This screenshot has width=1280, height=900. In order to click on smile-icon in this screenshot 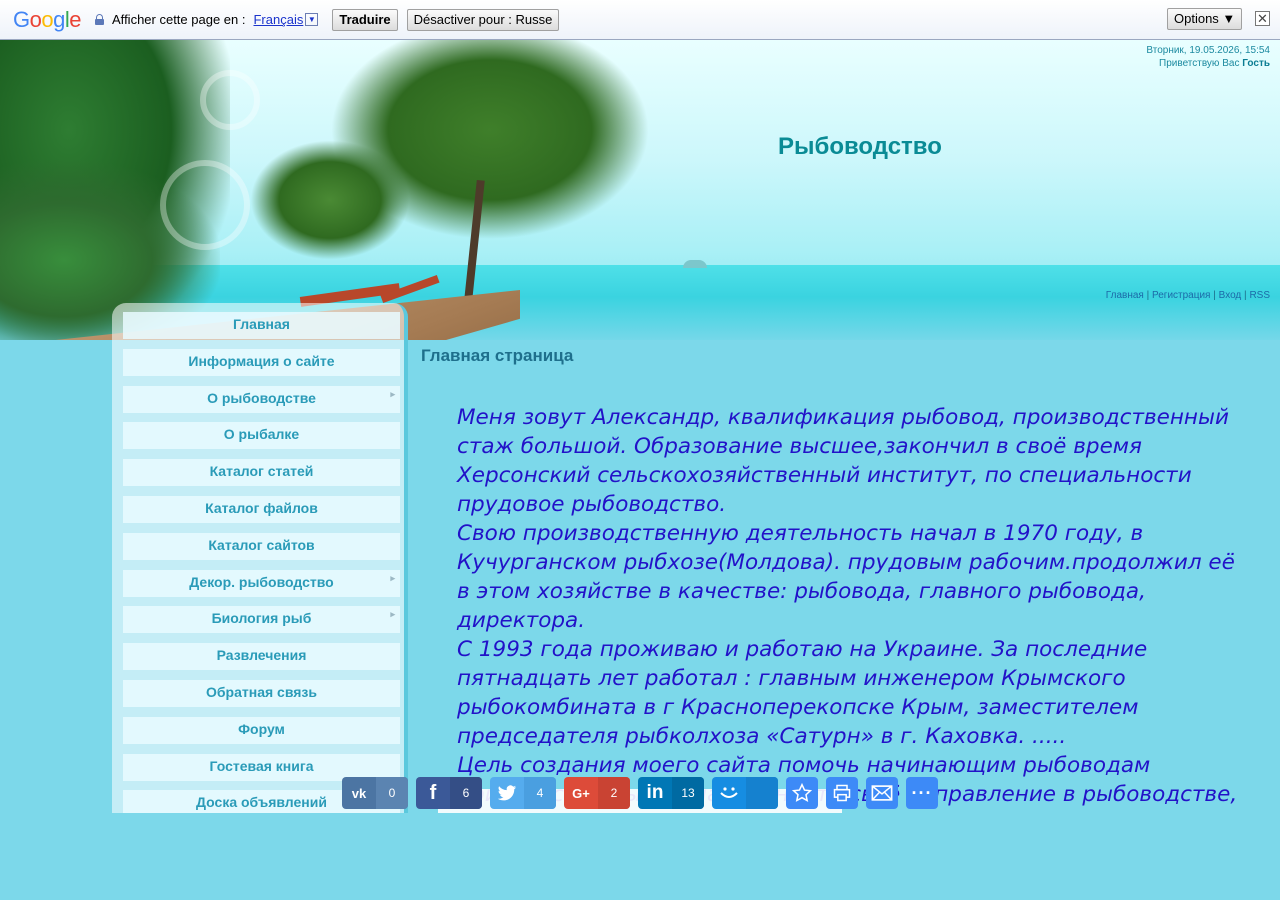, I will do `click(729, 793)`.